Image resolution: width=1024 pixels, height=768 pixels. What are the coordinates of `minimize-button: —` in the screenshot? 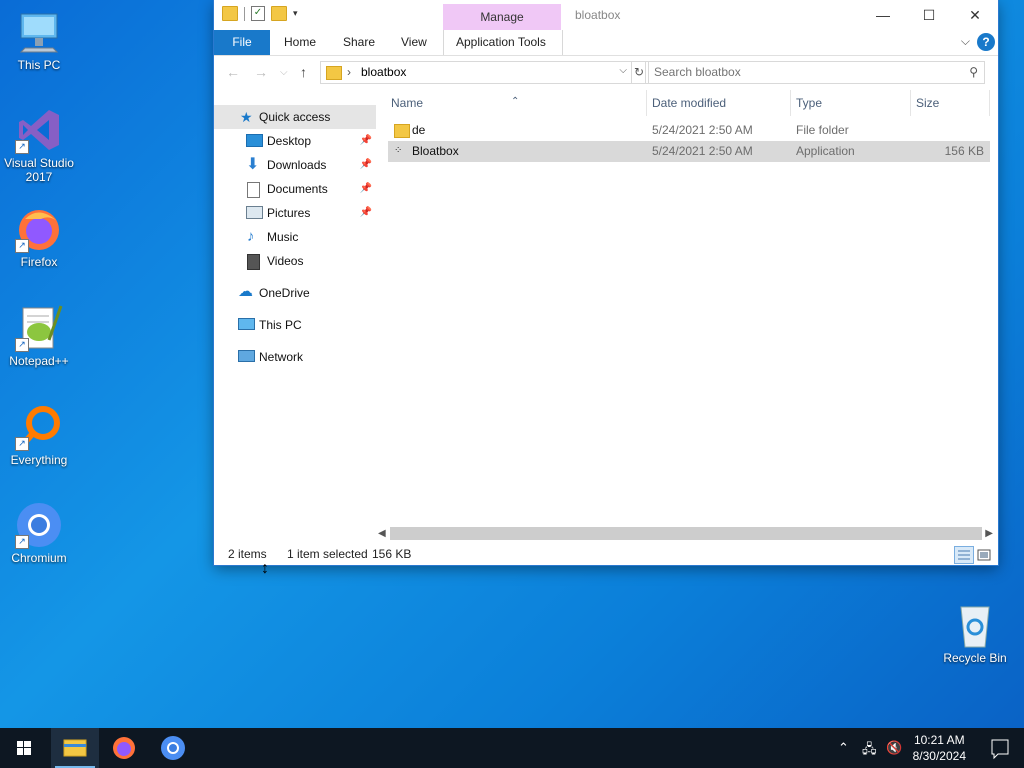 It's located at (883, 15).